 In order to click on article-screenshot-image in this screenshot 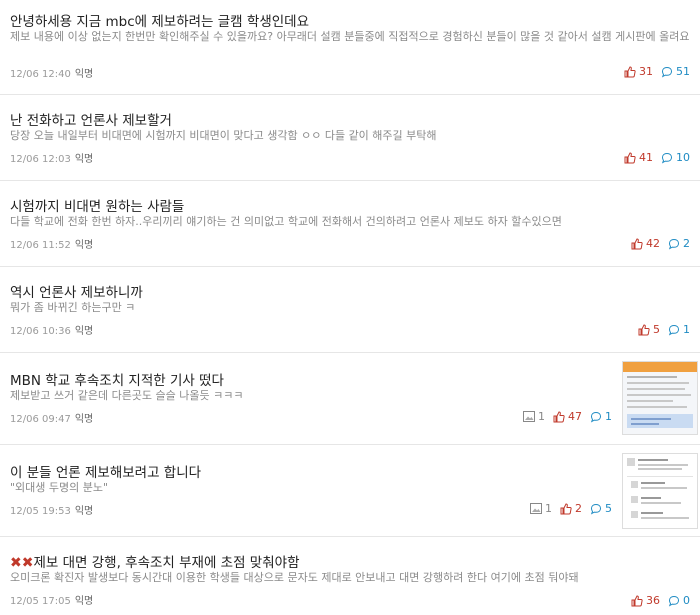, I will do `click(660, 398)`.